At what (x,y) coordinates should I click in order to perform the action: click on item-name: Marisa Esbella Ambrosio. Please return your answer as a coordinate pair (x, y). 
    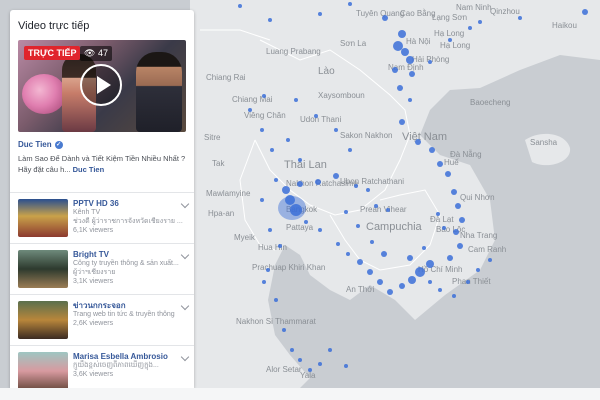
    Looking at the image, I should click on (128, 356).